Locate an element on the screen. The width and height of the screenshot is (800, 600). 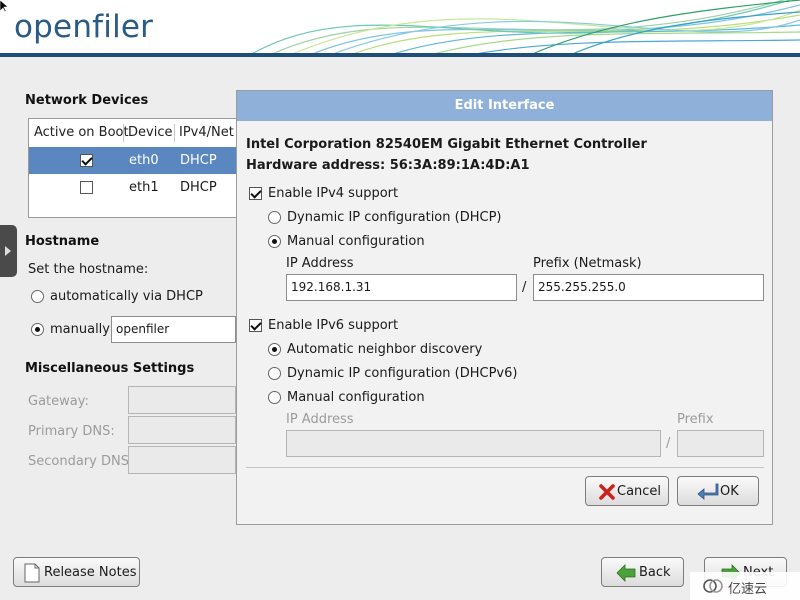
ipv6-dhcp-radio is located at coordinates (274, 373).